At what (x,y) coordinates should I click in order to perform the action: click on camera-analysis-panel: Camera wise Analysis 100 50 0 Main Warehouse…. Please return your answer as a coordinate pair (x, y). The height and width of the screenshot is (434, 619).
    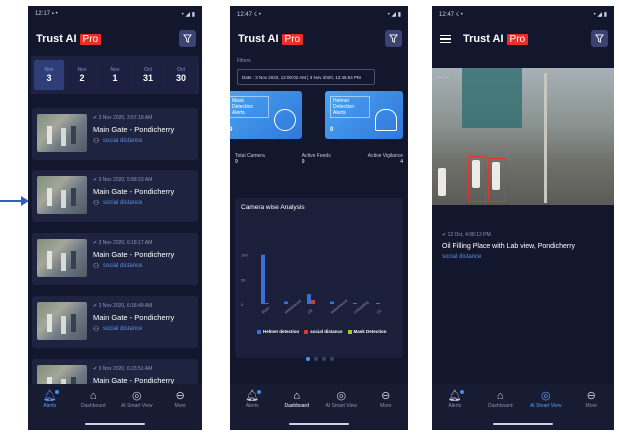
    Looking at the image, I should click on (319, 278).